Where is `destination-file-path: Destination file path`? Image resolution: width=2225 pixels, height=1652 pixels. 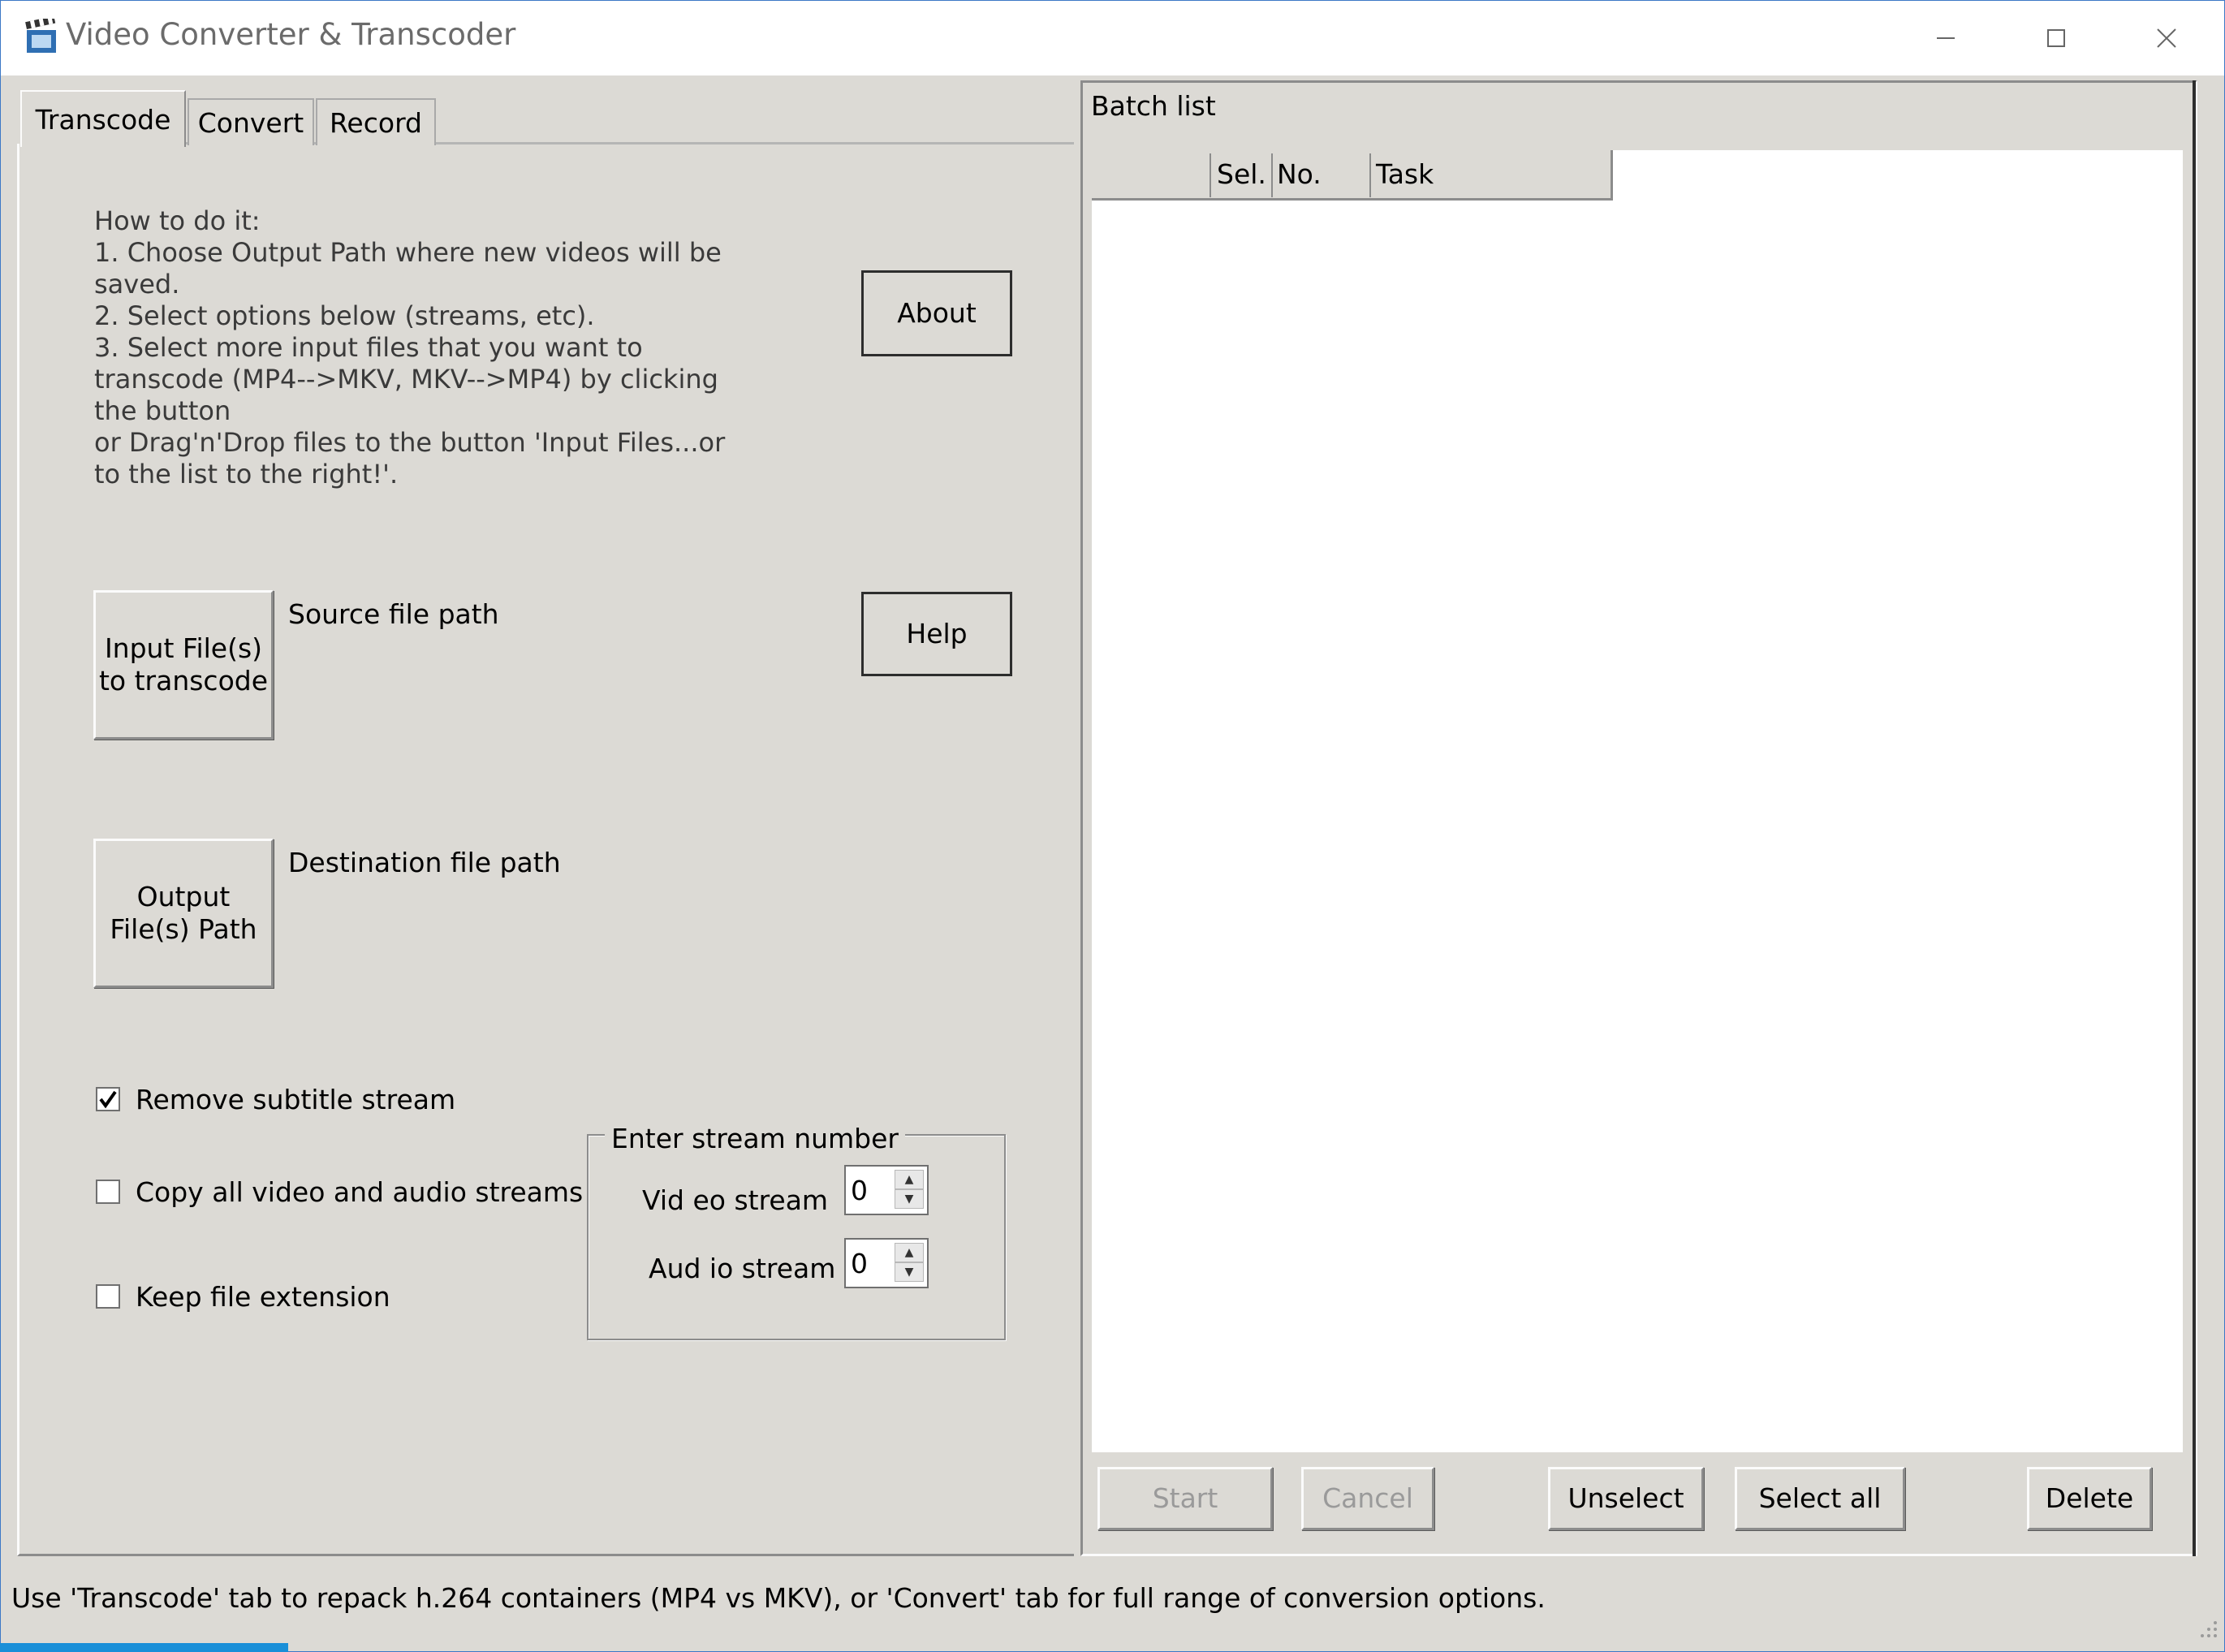 destination-file-path: Destination file path is located at coordinates (425, 862).